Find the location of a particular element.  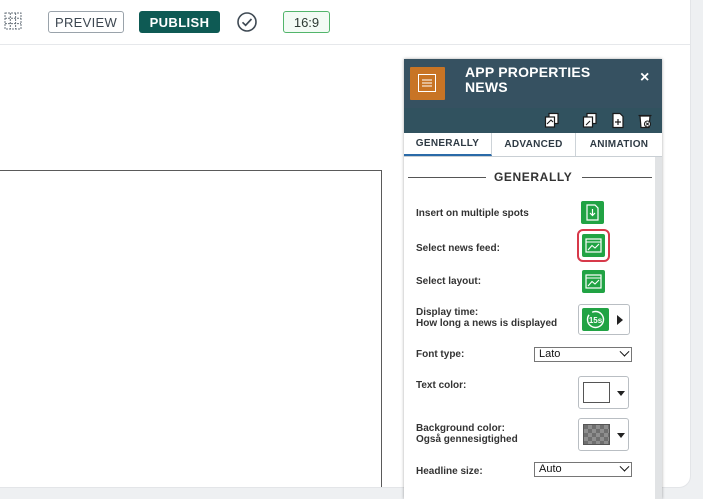

text-color-picker is located at coordinates (603, 392).